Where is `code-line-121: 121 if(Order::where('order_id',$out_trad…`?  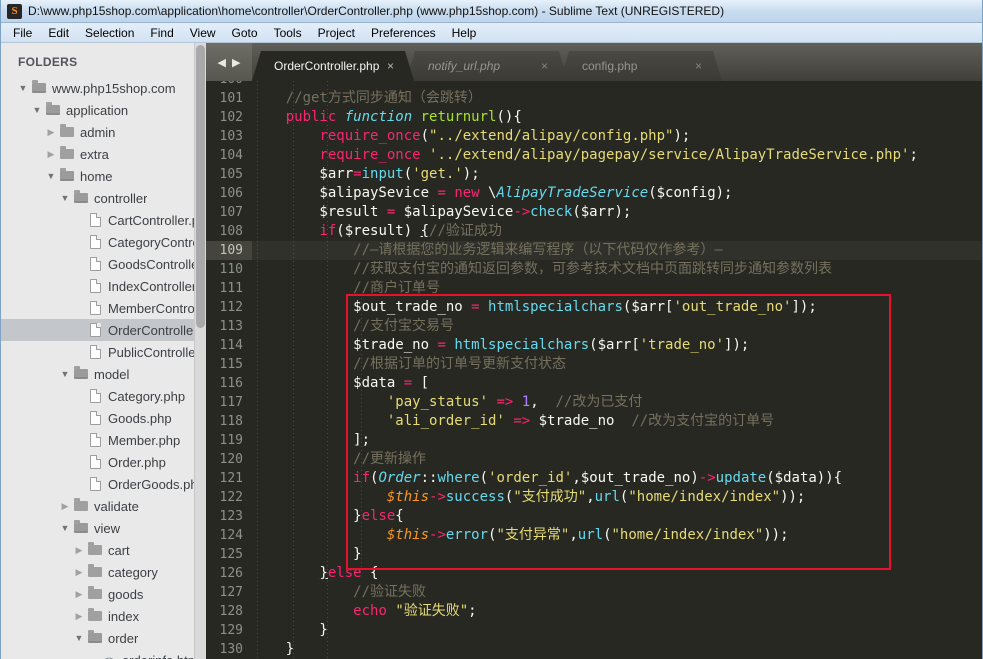 code-line-121: 121 if(Order::where('order_id',$out_trad… is located at coordinates (594, 478).